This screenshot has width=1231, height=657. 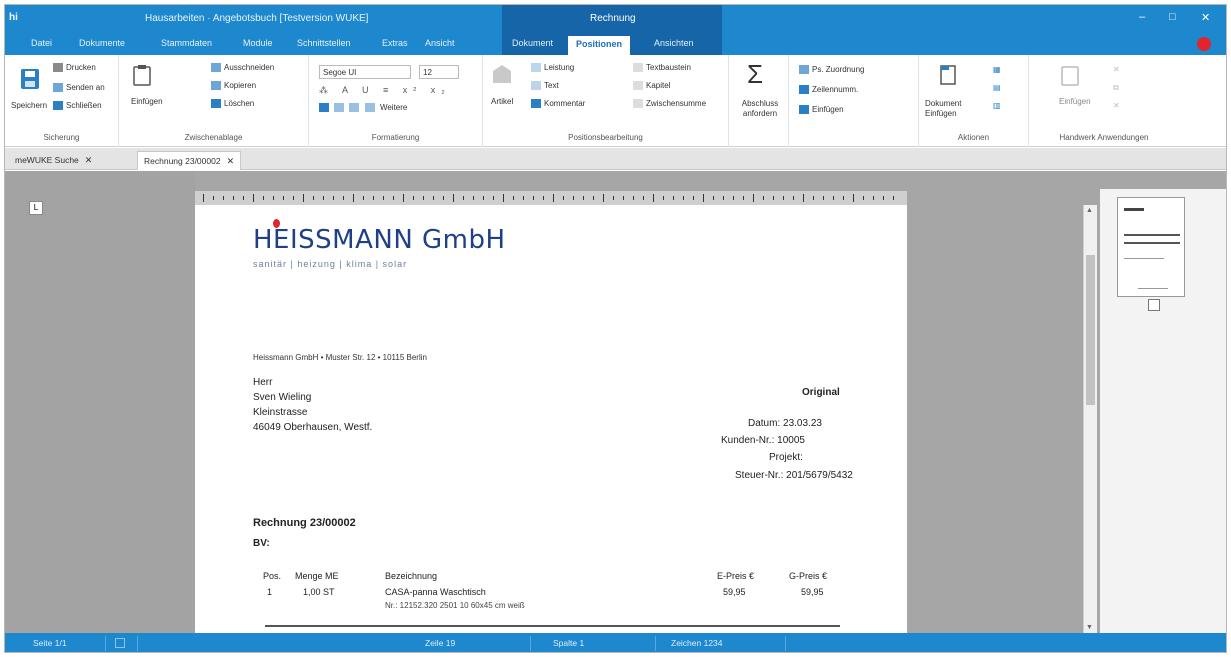 What do you see at coordinates (36, 208) in the screenshot?
I see `tab-stop-selector: L` at bounding box center [36, 208].